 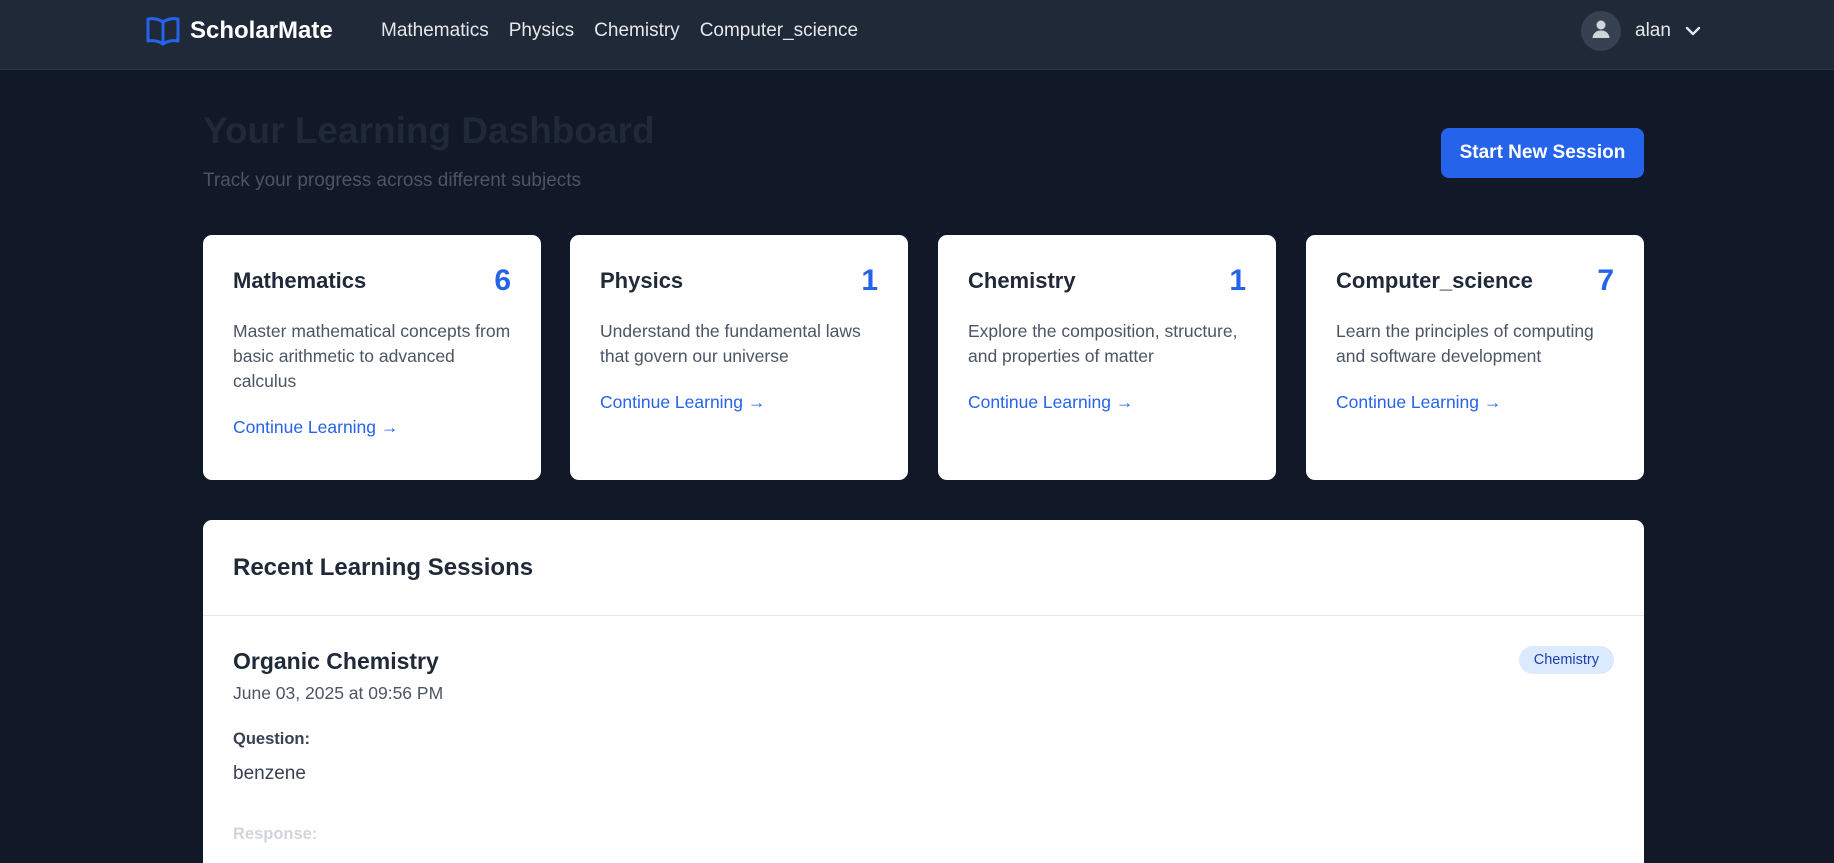 I want to click on subject-card-title: Computer_science, so click(x=1434, y=280).